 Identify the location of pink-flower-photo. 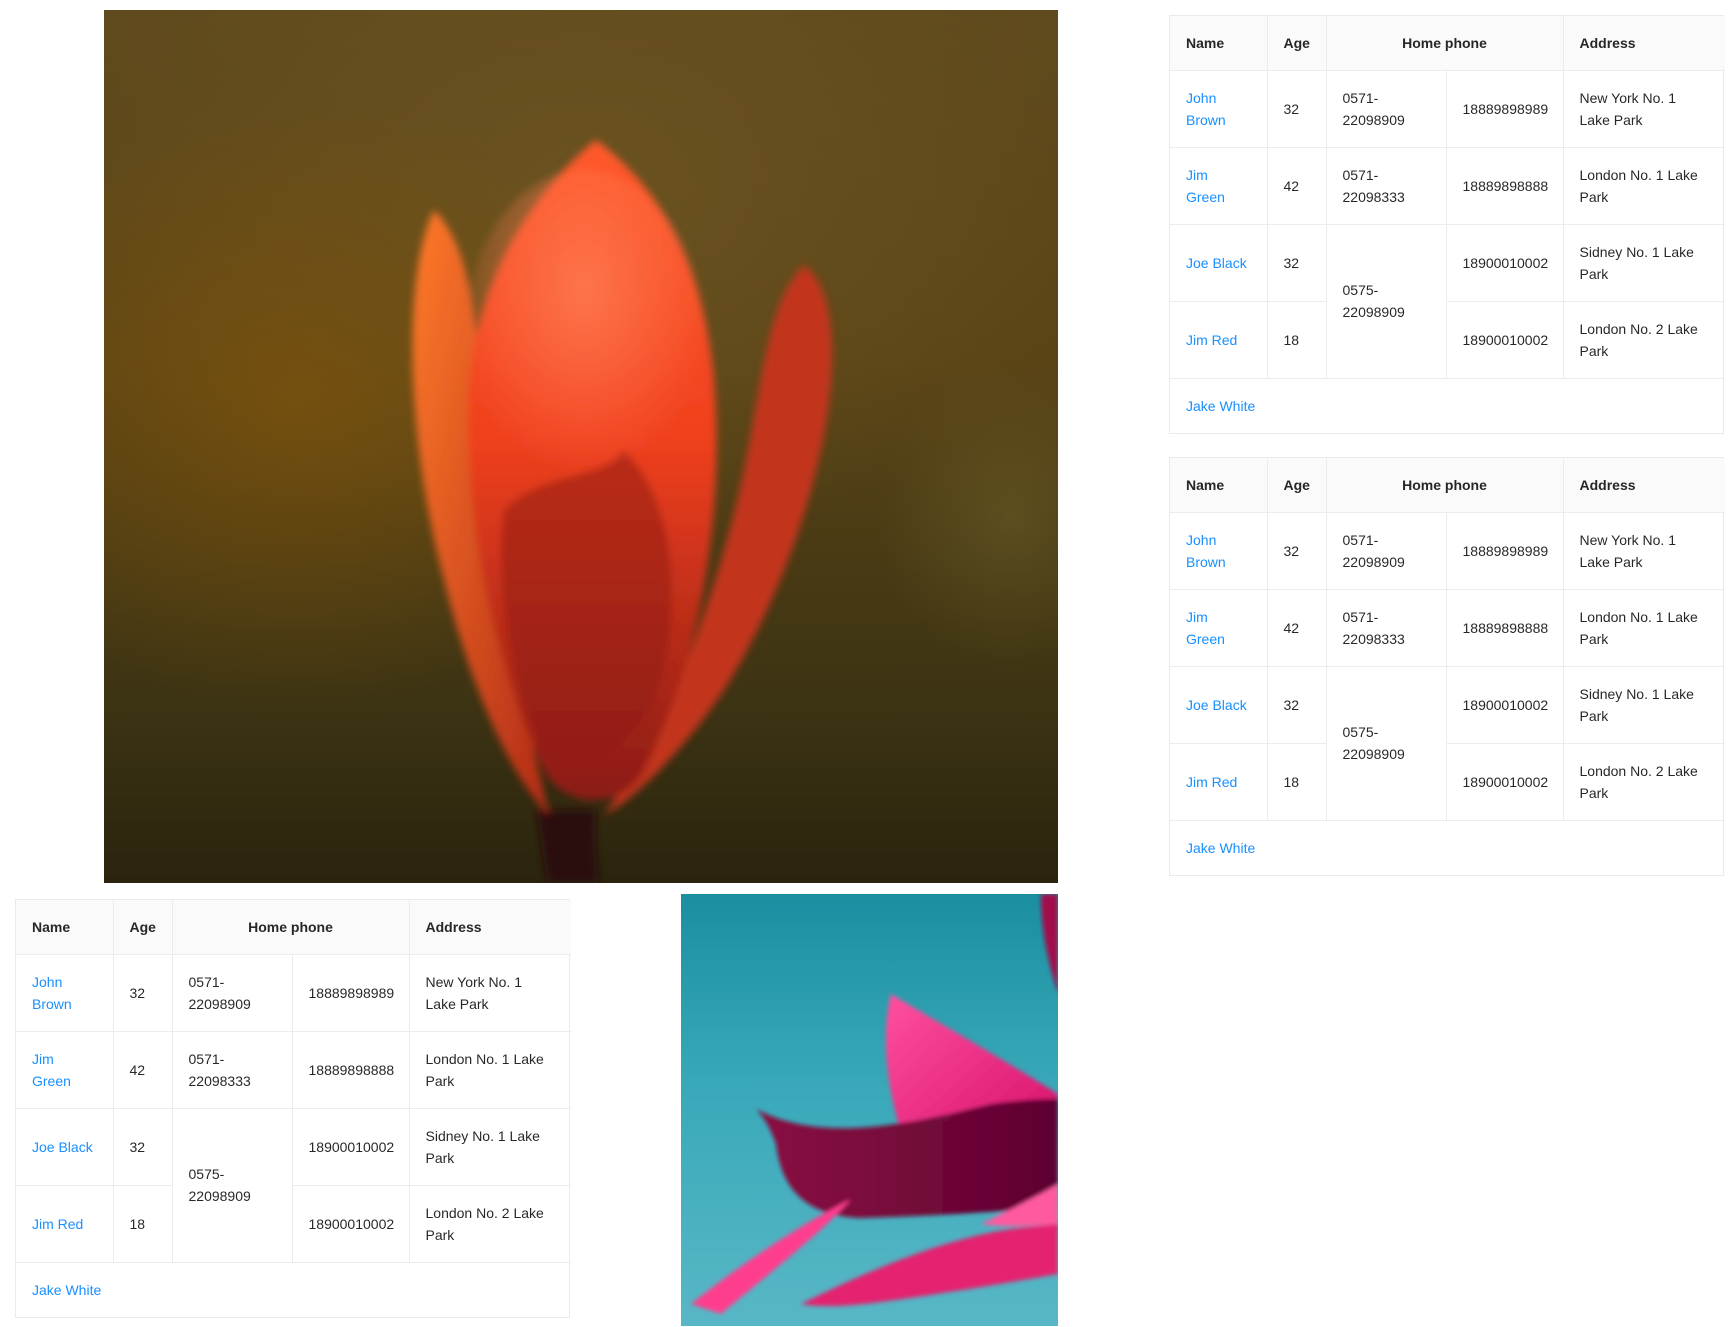
(869, 1110).